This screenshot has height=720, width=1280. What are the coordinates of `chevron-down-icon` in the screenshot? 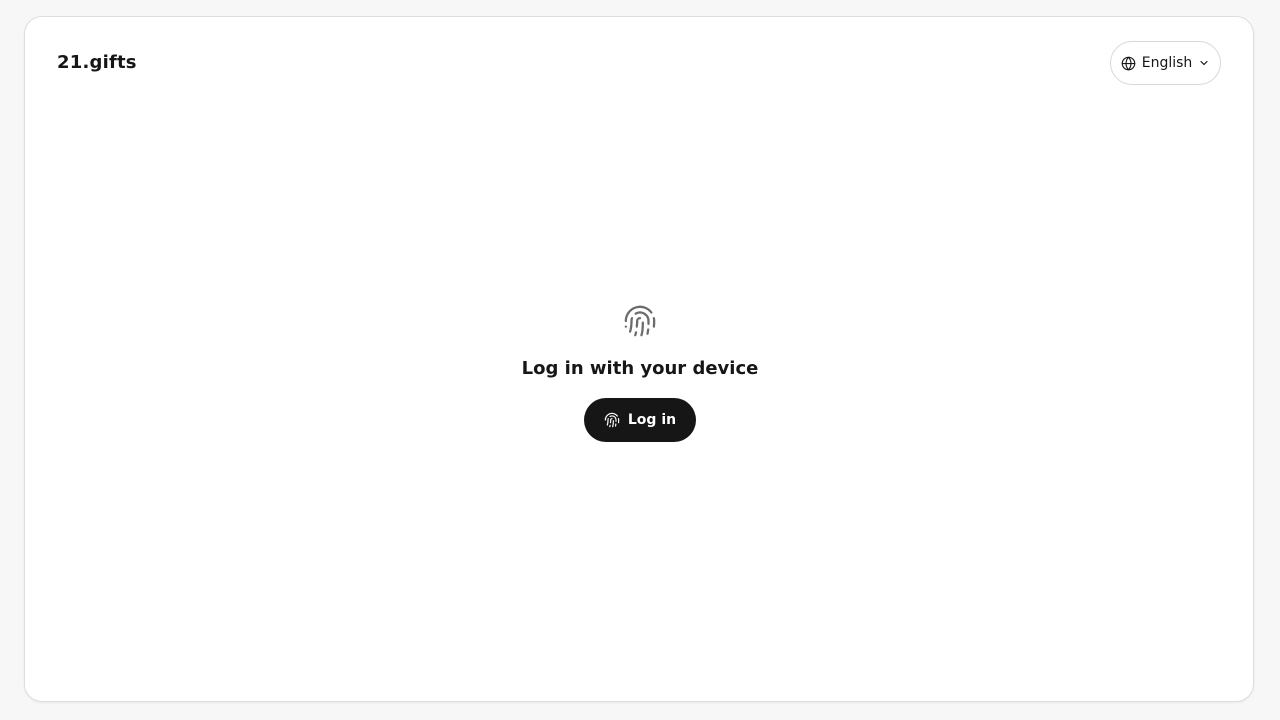 It's located at (1204, 63).